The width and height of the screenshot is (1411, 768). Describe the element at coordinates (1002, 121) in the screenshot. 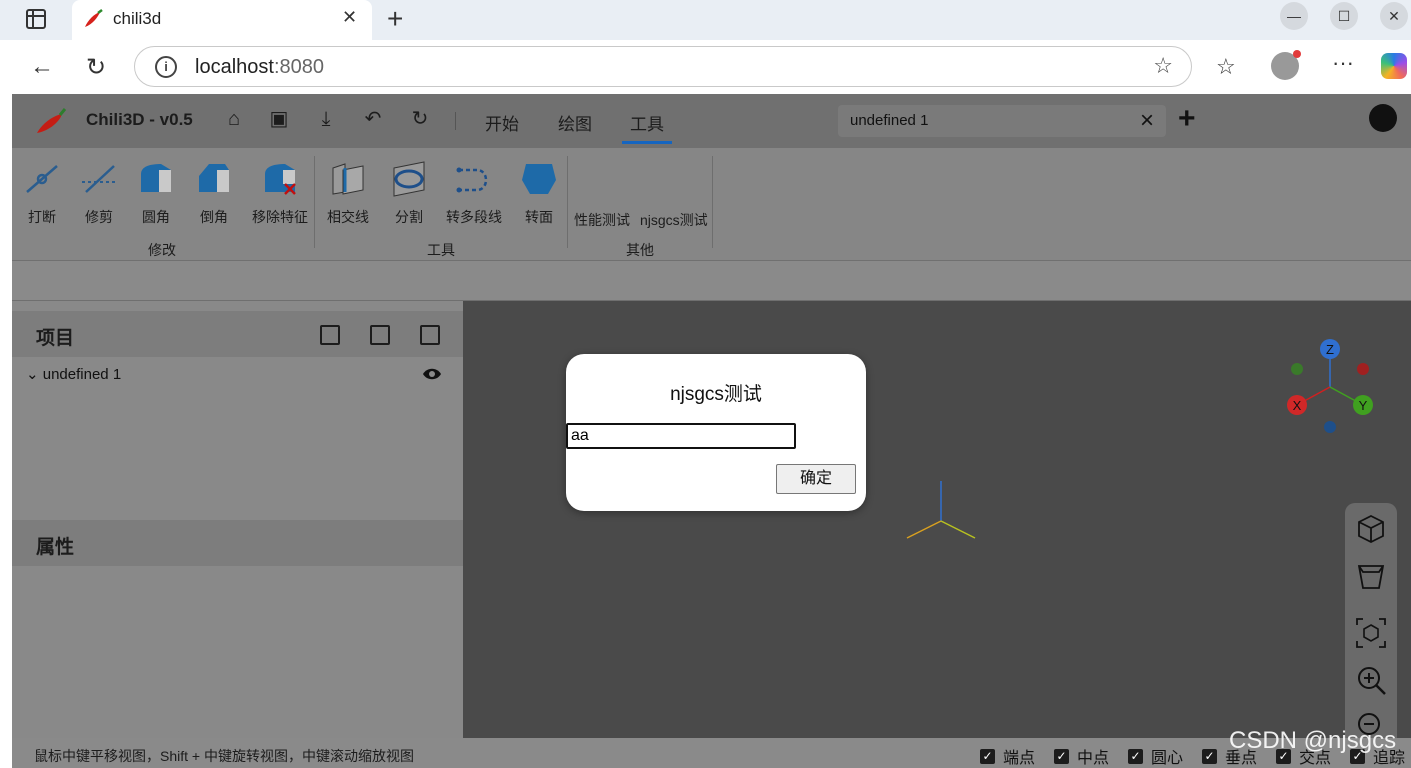

I see `document-tab: undefined 1 ×` at that location.